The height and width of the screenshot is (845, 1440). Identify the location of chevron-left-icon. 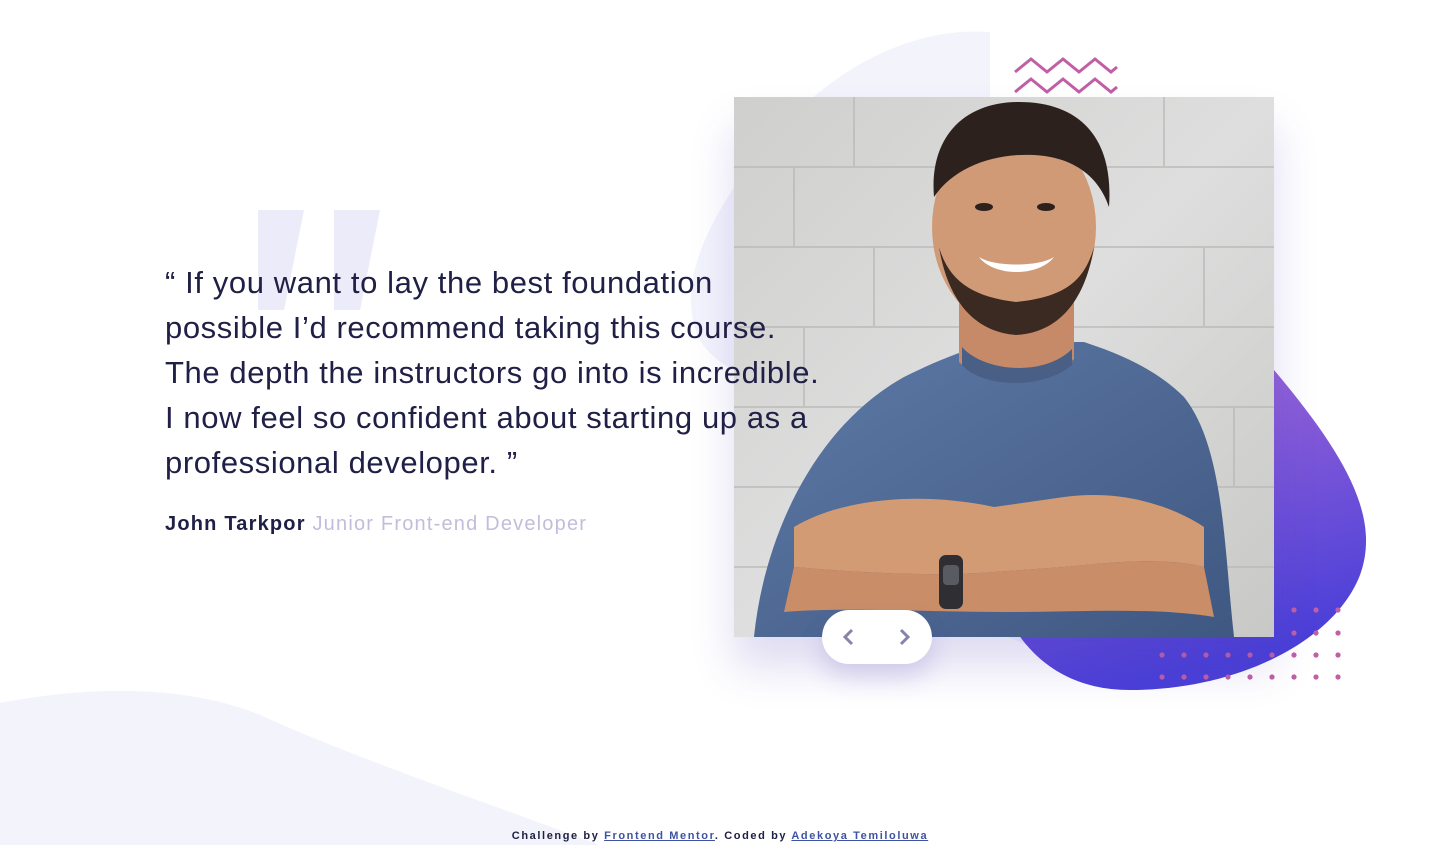
(848, 637).